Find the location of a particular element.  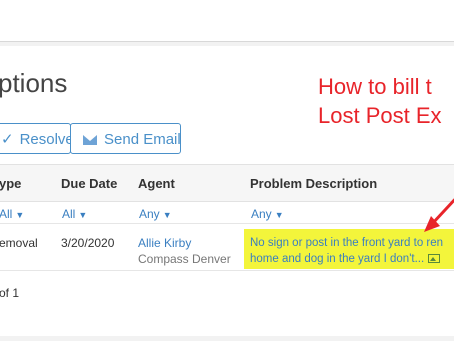

send-email-button: Send Email is located at coordinates (125, 138).